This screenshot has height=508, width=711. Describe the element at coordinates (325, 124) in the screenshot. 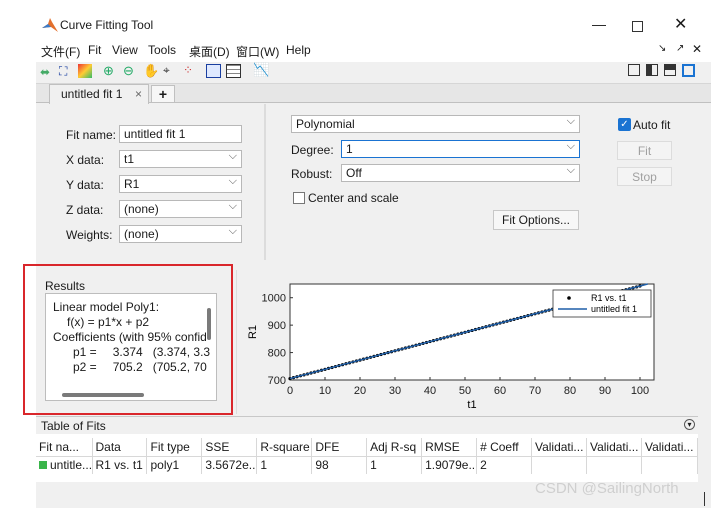

I see `fit-type-value: Polynomial` at that location.